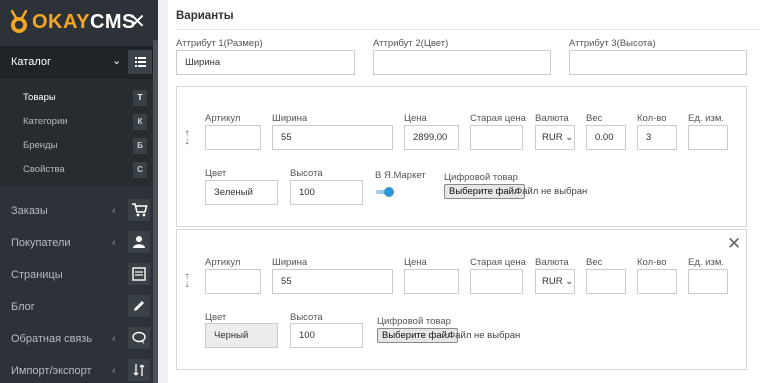  I want to click on file-status: Файл не выбран, so click(551, 191).